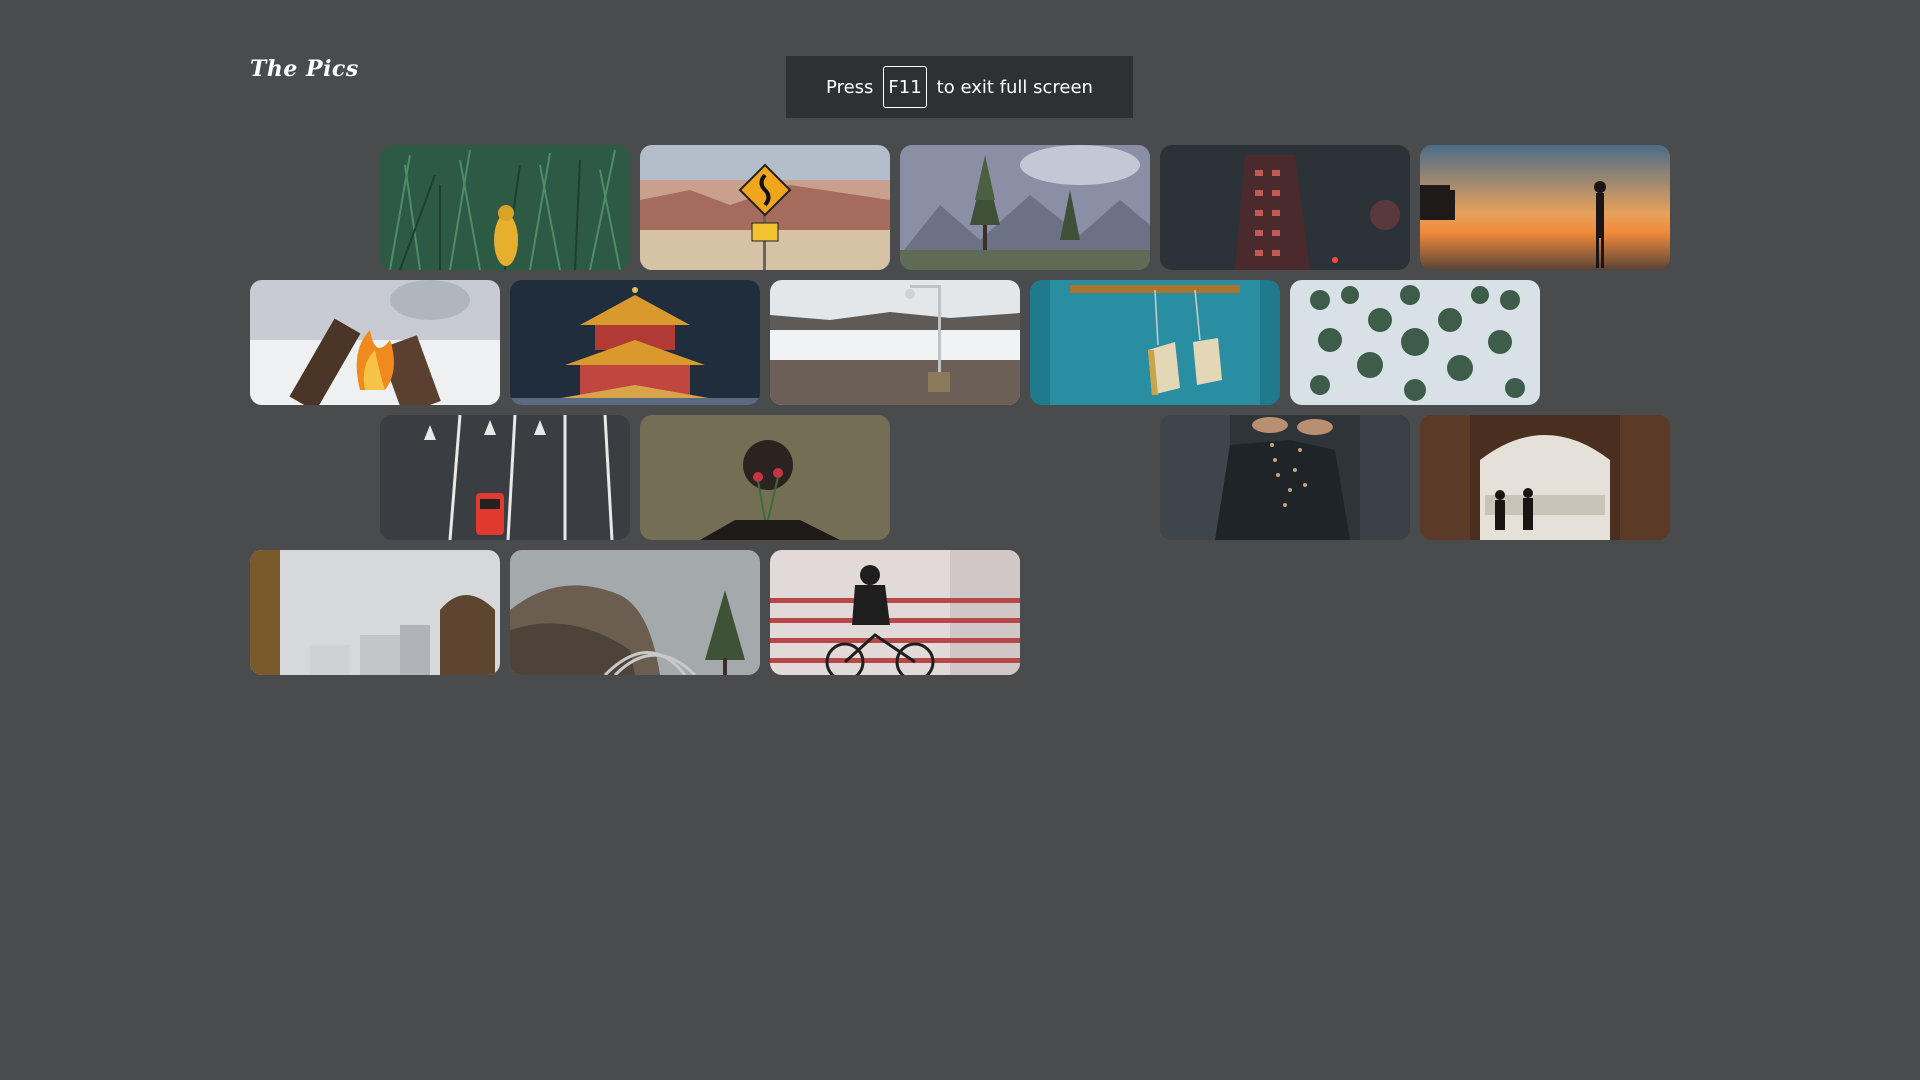 Image resolution: width=1920 pixels, height=1080 pixels. What do you see at coordinates (850, 87) in the screenshot?
I see `fullscreen-notice-prefix: Press` at bounding box center [850, 87].